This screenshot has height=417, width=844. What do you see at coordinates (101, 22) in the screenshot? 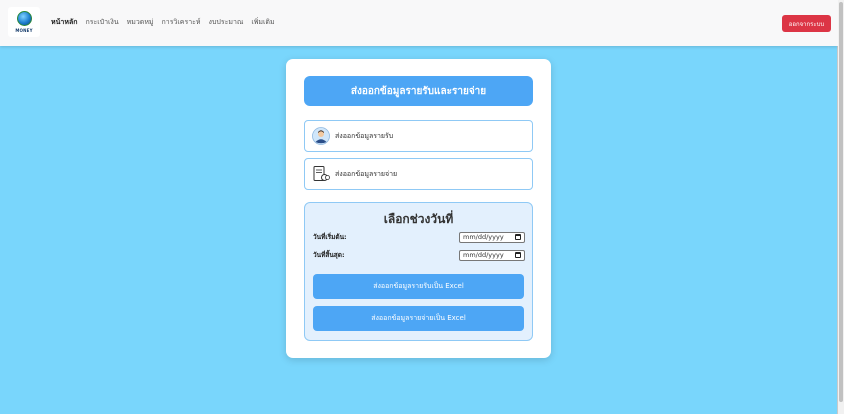
I see `nav-link-wallet: กระเป๋าเงิน` at bounding box center [101, 22].